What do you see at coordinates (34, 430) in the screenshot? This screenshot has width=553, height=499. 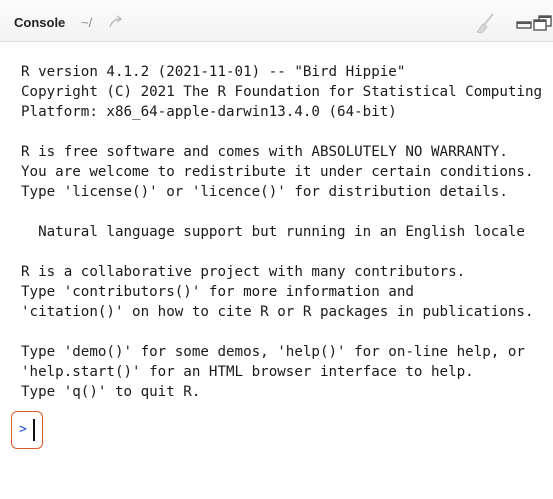 I see `console-input-caret` at bounding box center [34, 430].